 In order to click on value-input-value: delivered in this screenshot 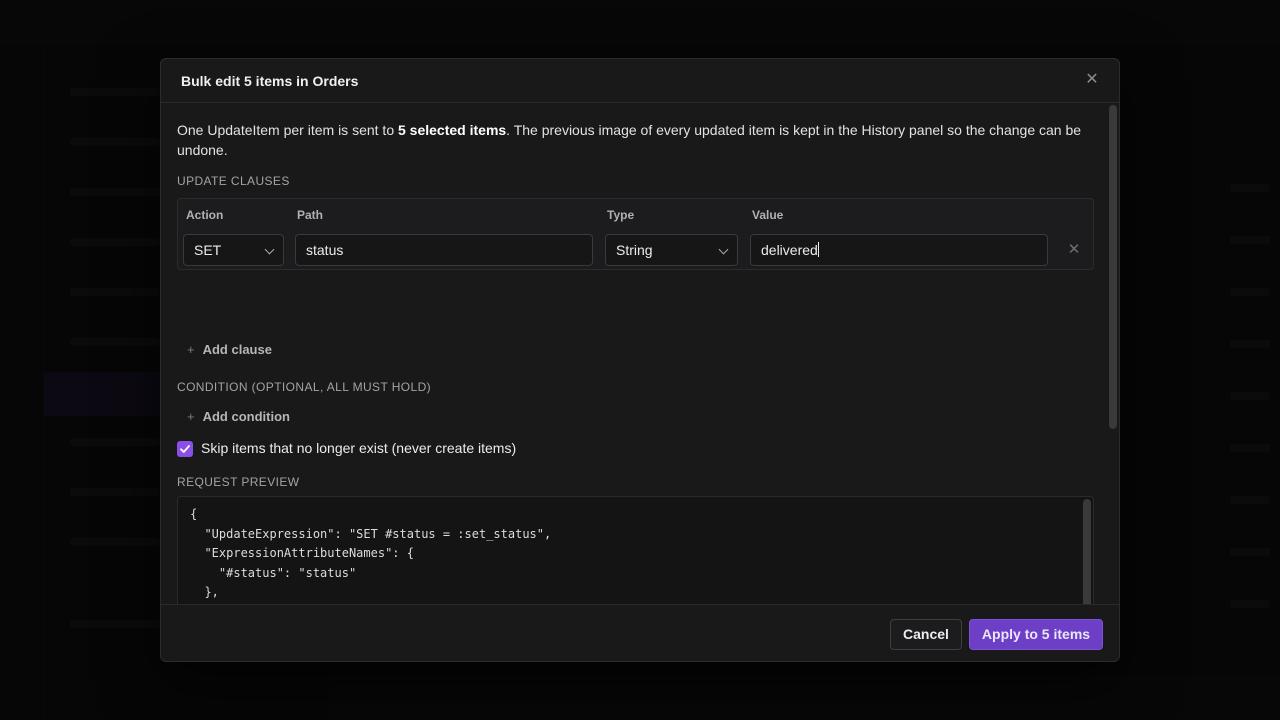, I will do `click(789, 250)`.